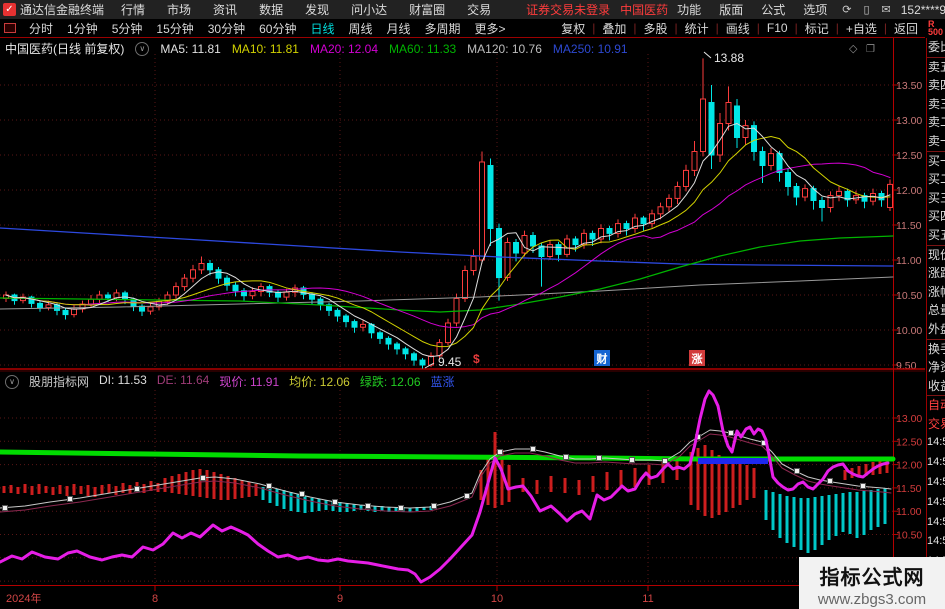  What do you see at coordinates (886, 9) in the screenshot?
I see `mail-icon: ✉` at bounding box center [886, 9].